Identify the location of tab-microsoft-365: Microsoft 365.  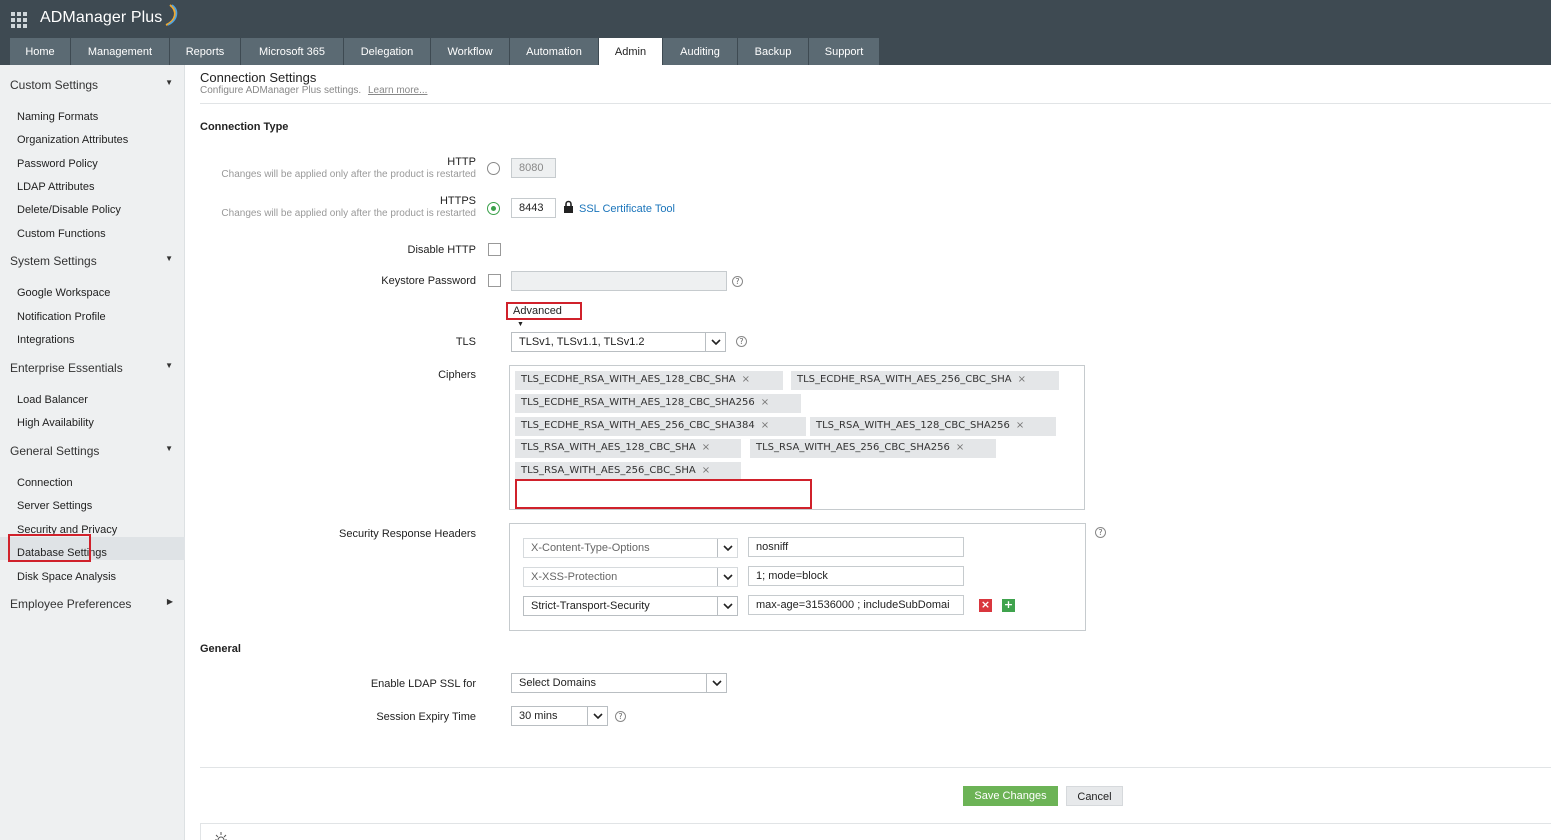
(292, 51).